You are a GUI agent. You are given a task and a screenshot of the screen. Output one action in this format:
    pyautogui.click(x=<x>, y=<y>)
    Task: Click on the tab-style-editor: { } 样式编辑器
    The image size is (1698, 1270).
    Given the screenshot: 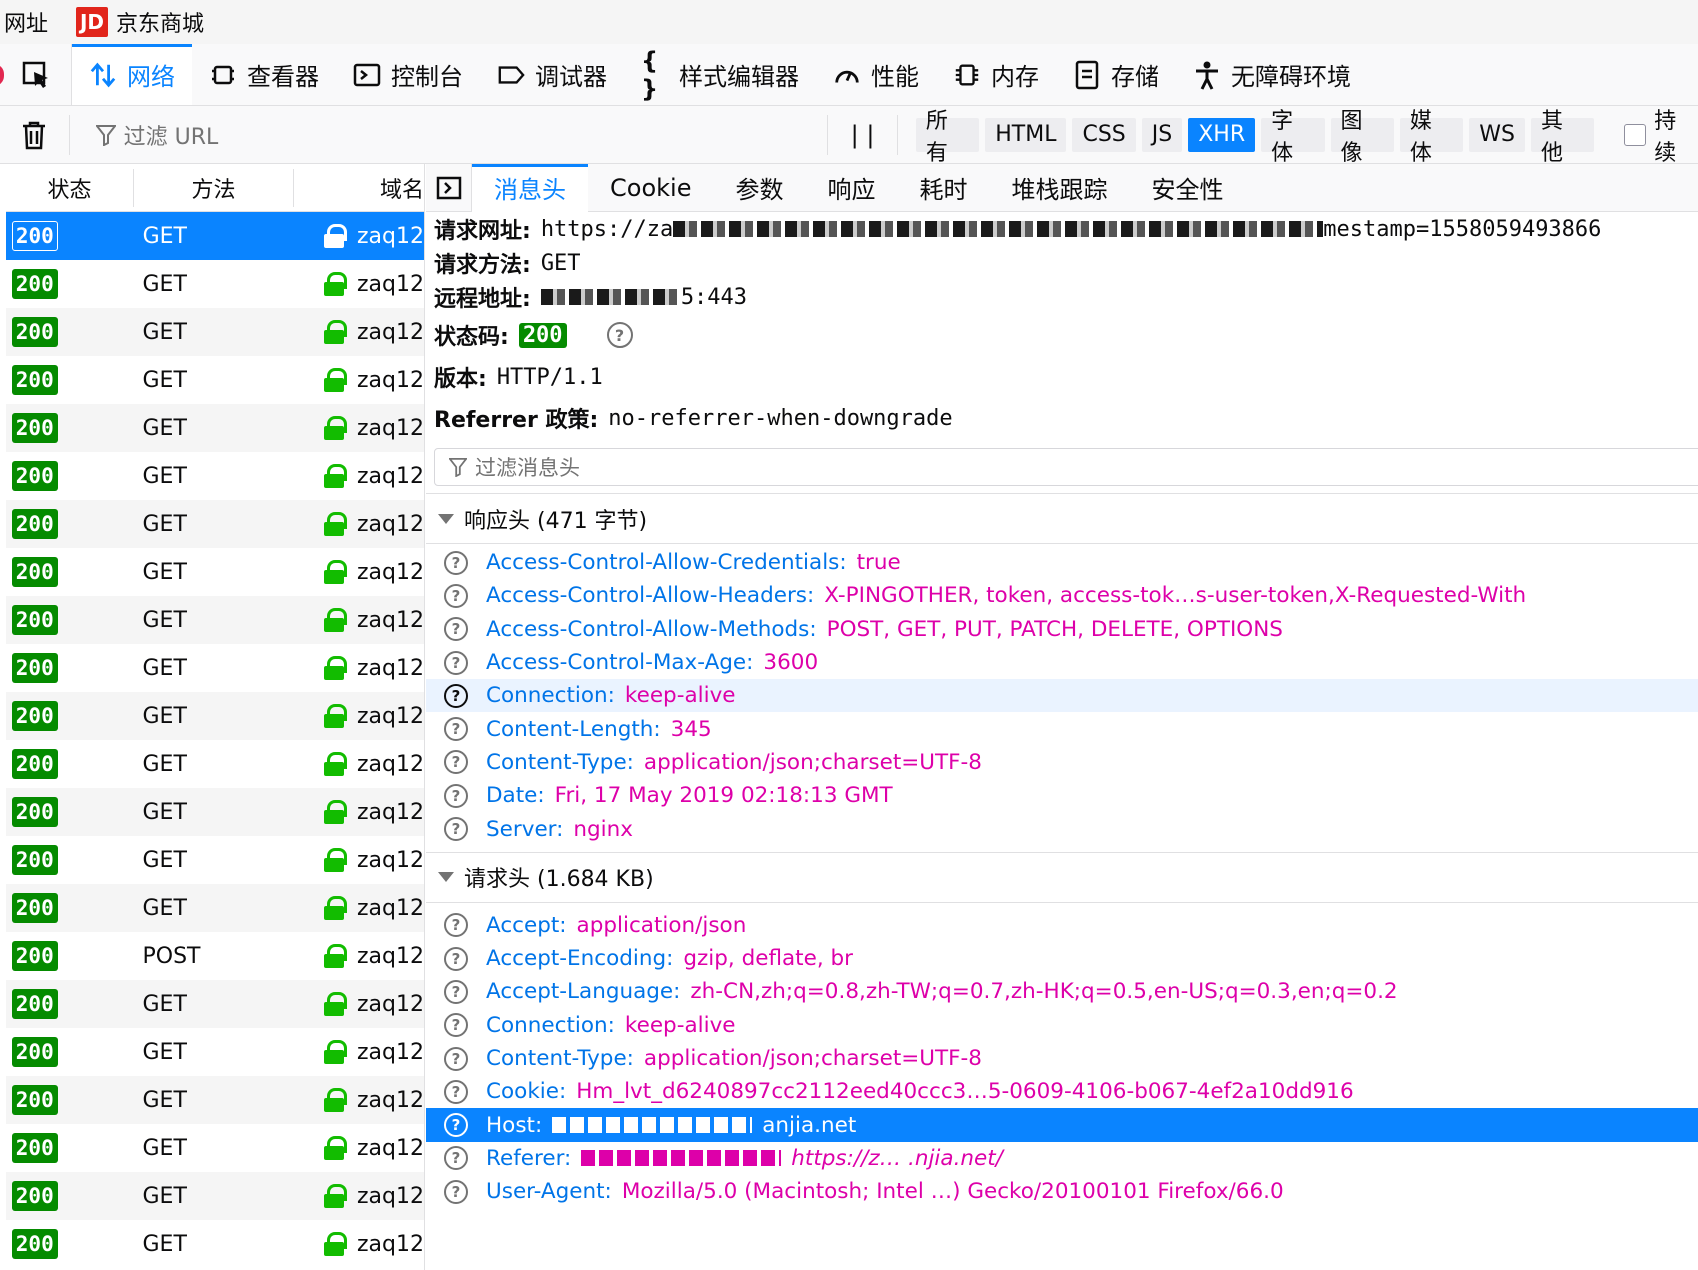 What is the action you would take?
    pyautogui.click(x=720, y=74)
    